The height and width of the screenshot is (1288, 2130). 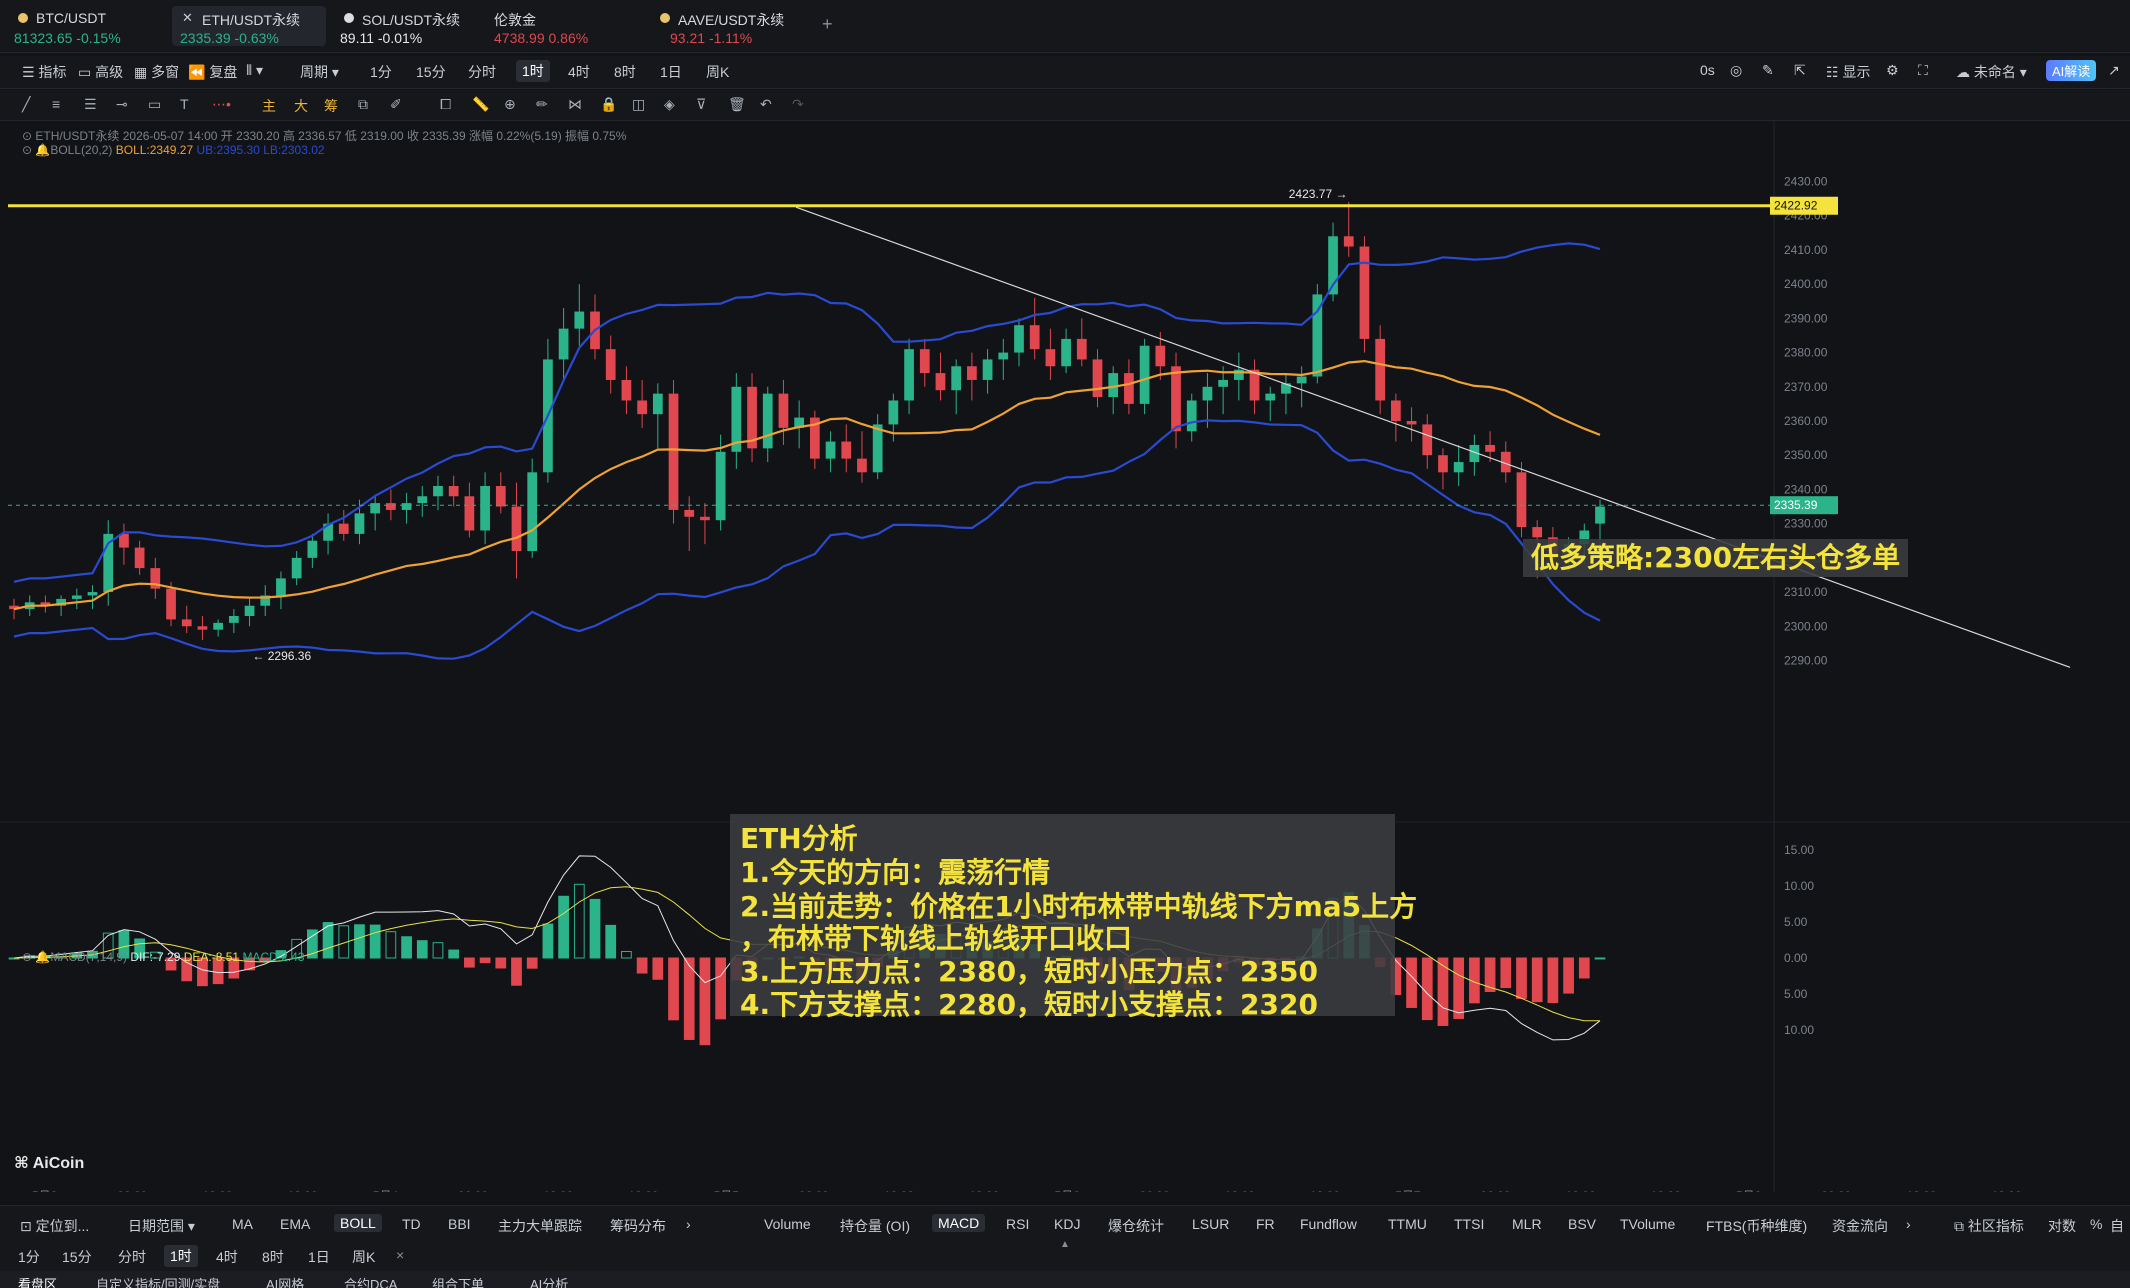 What do you see at coordinates (1800, 70) in the screenshot?
I see `share-icon: ⇱` at bounding box center [1800, 70].